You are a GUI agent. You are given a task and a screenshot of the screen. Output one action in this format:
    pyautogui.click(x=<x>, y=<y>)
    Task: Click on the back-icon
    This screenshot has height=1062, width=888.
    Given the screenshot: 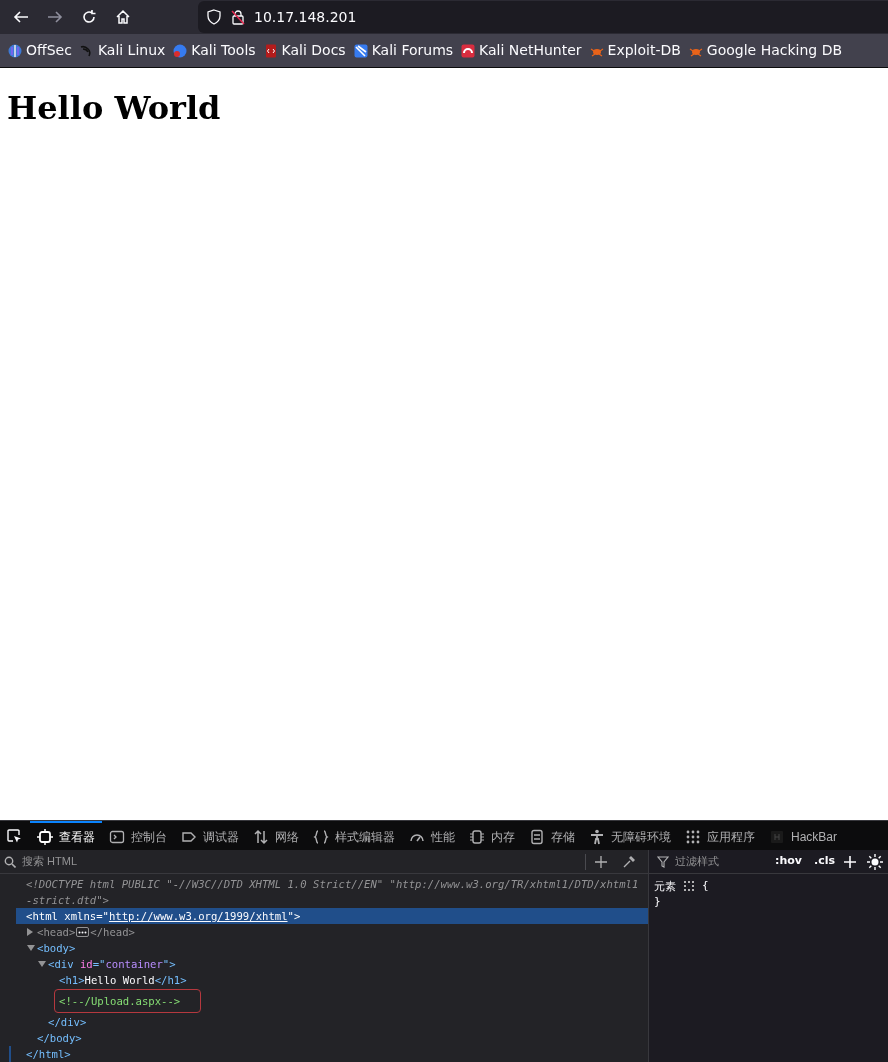 What is the action you would take?
    pyautogui.click(x=21, y=17)
    